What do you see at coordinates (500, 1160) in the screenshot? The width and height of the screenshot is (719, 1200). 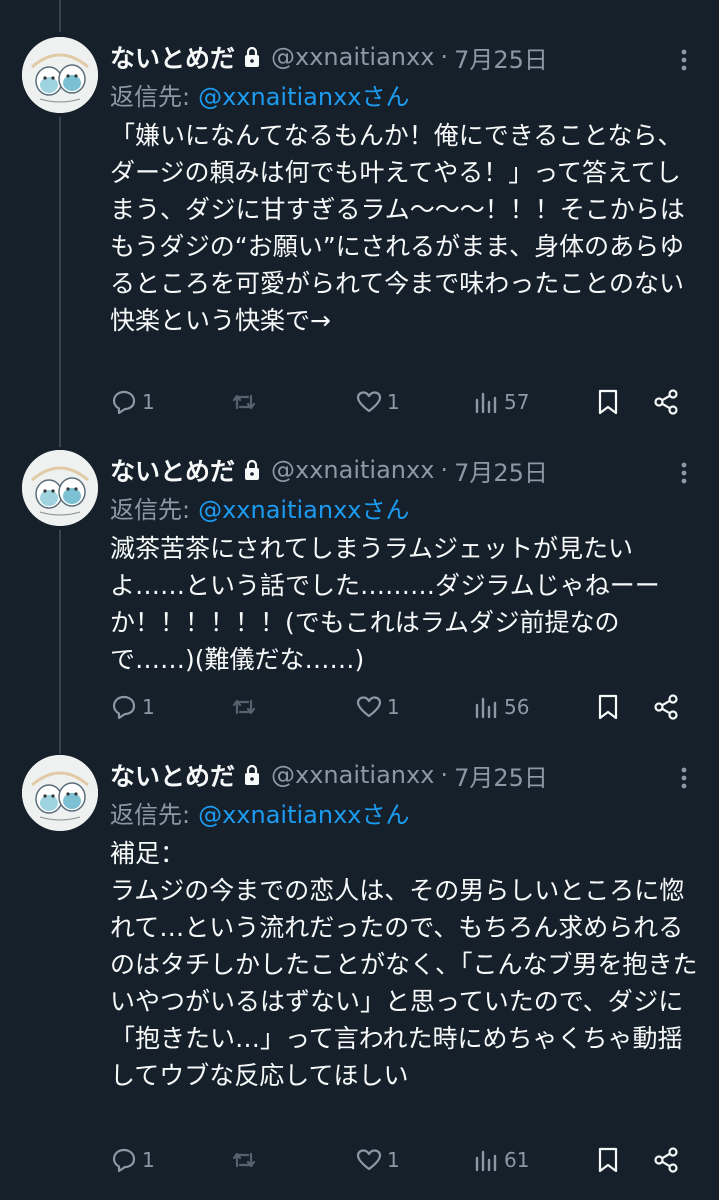 I see `views-button: 61` at bounding box center [500, 1160].